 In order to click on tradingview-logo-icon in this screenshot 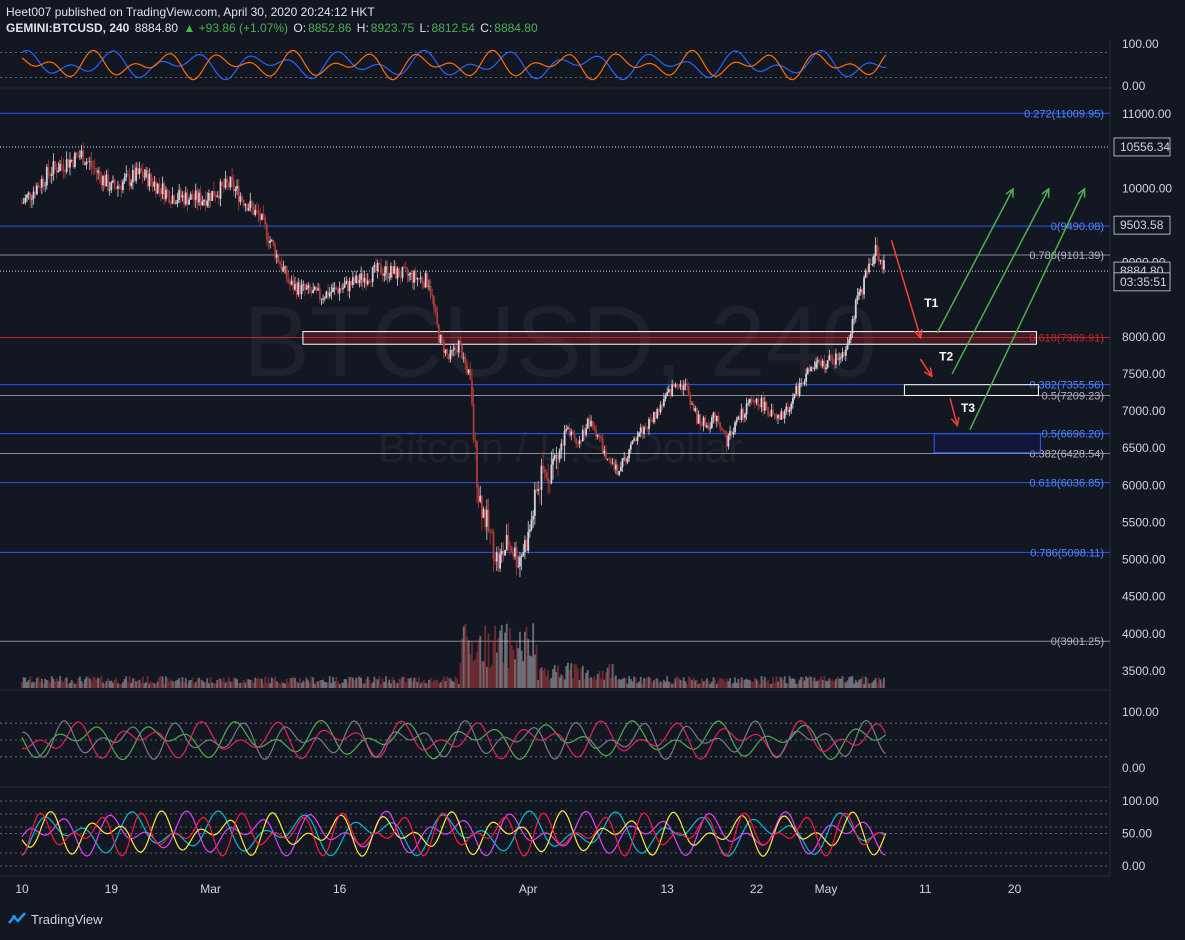, I will do `click(17, 919)`.